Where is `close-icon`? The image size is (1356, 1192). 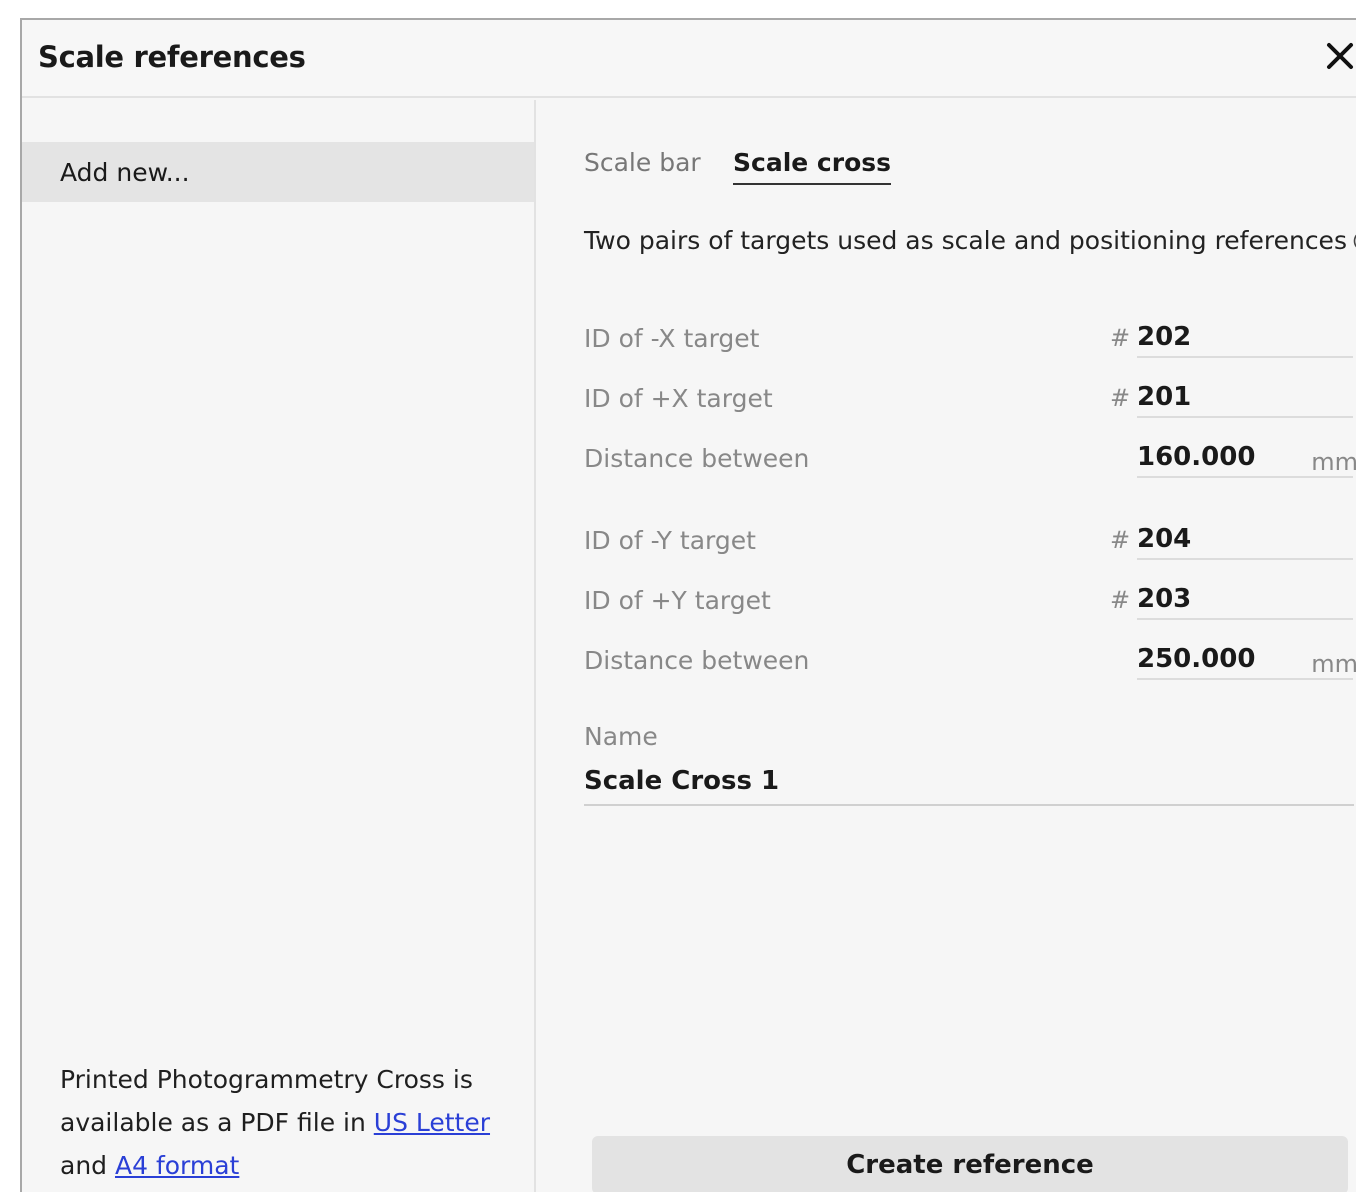 close-icon is located at coordinates (1339, 56).